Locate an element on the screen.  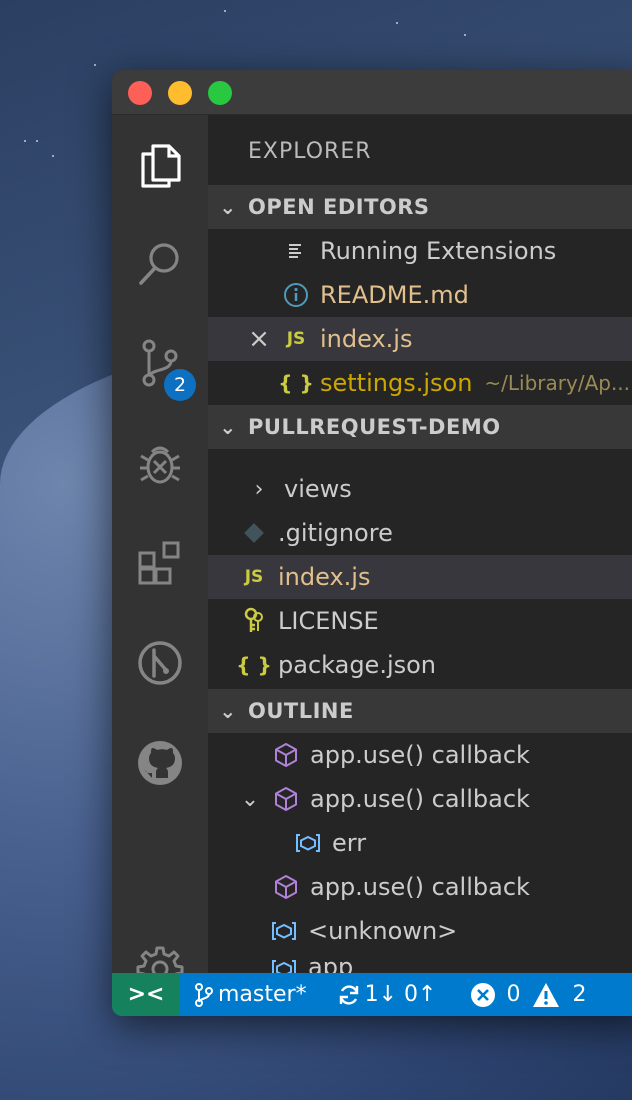
branch-status: master* is located at coordinates (250, 994).